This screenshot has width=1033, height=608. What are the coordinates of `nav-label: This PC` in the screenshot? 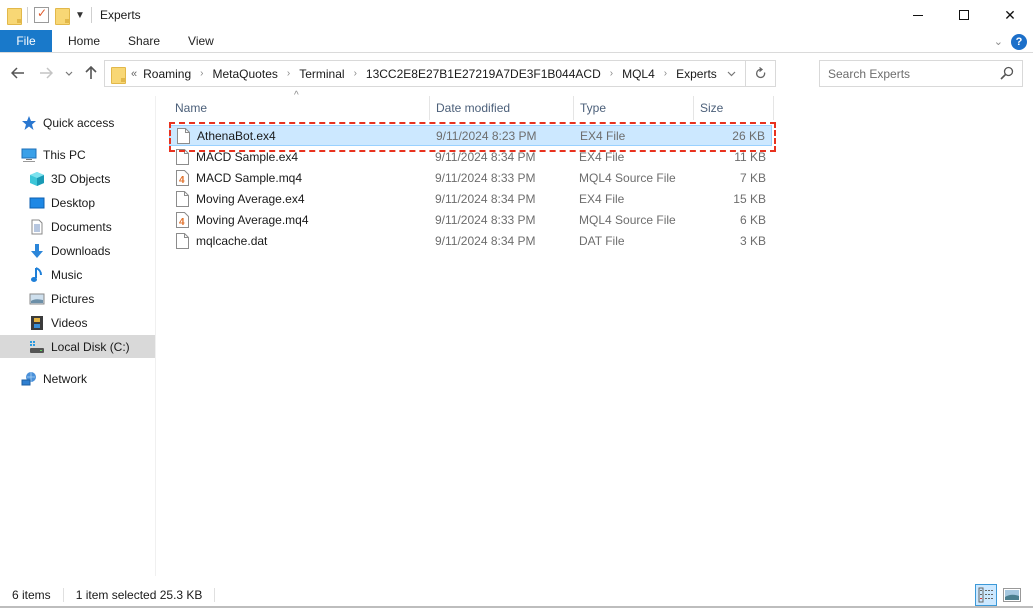 It's located at (64, 154).